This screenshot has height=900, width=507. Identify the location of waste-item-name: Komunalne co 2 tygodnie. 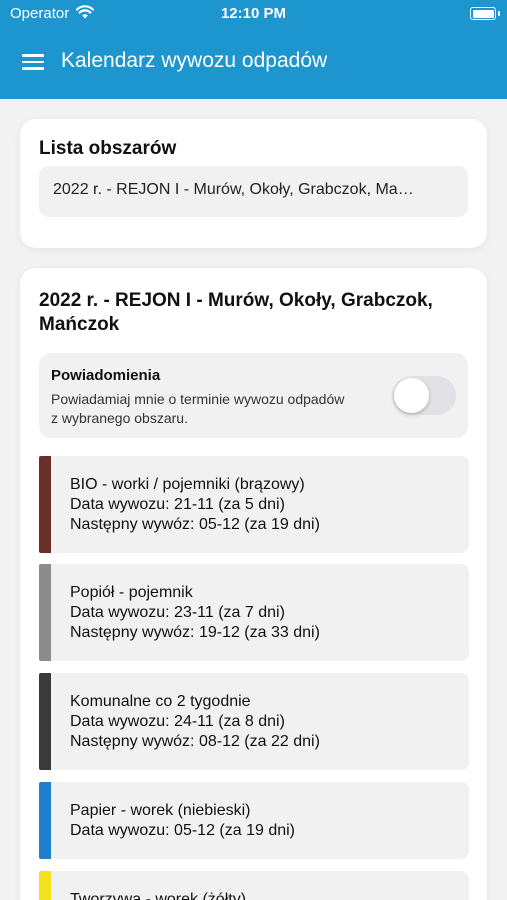
(160, 701).